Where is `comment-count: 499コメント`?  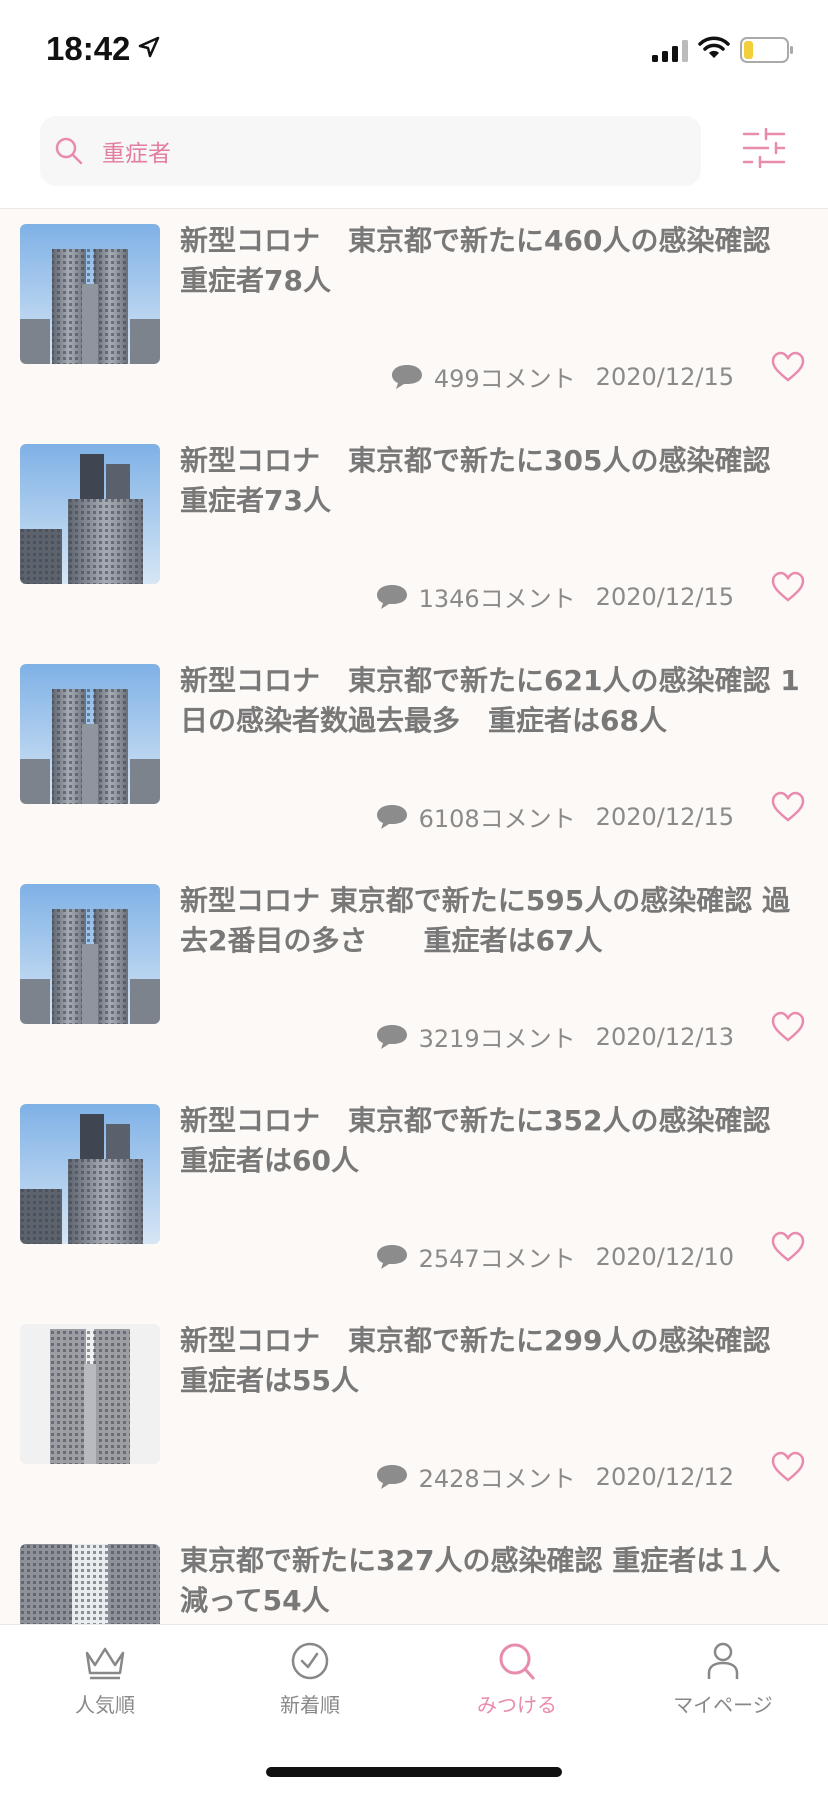 comment-count: 499コメント is located at coordinates (504, 379).